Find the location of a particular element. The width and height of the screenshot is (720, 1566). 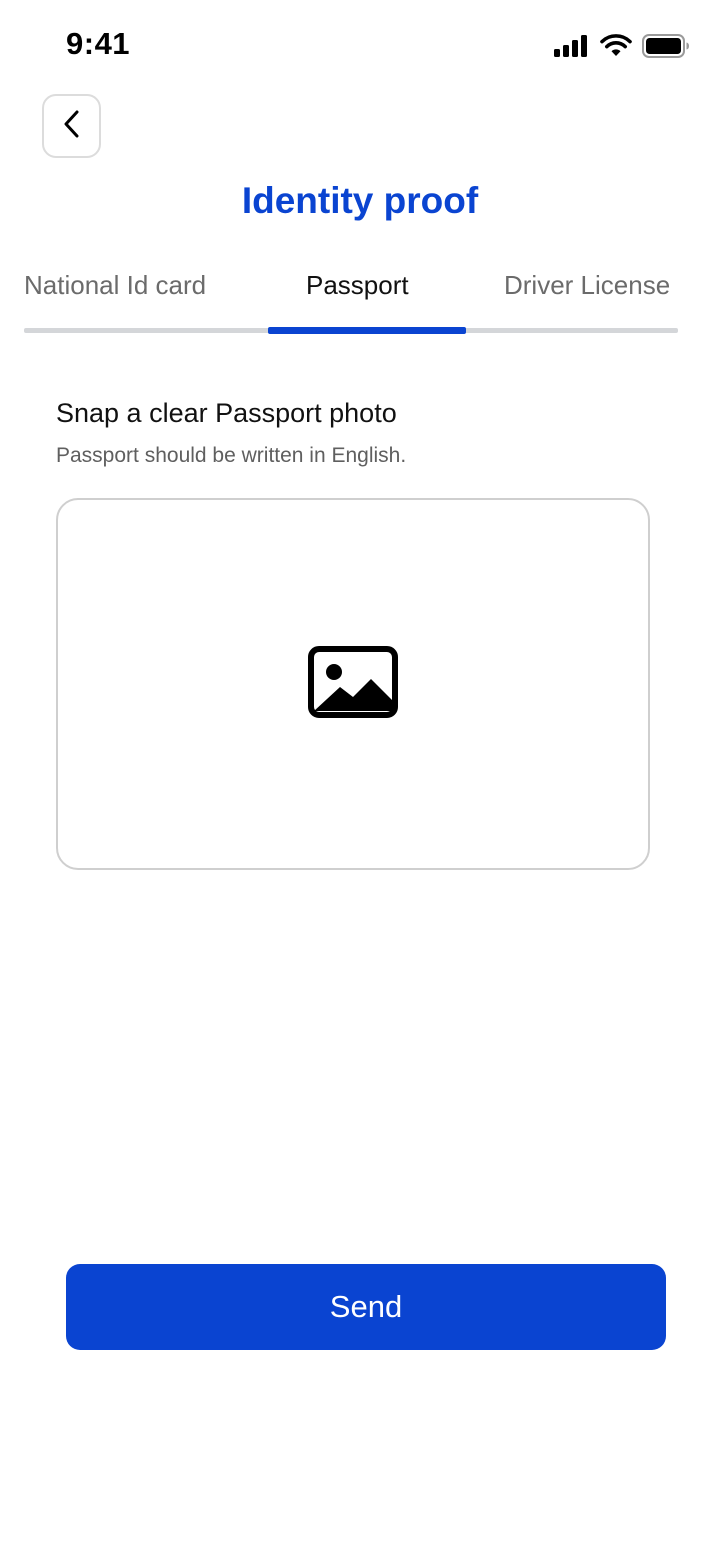

send-button: Send is located at coordinates (366, 1307).